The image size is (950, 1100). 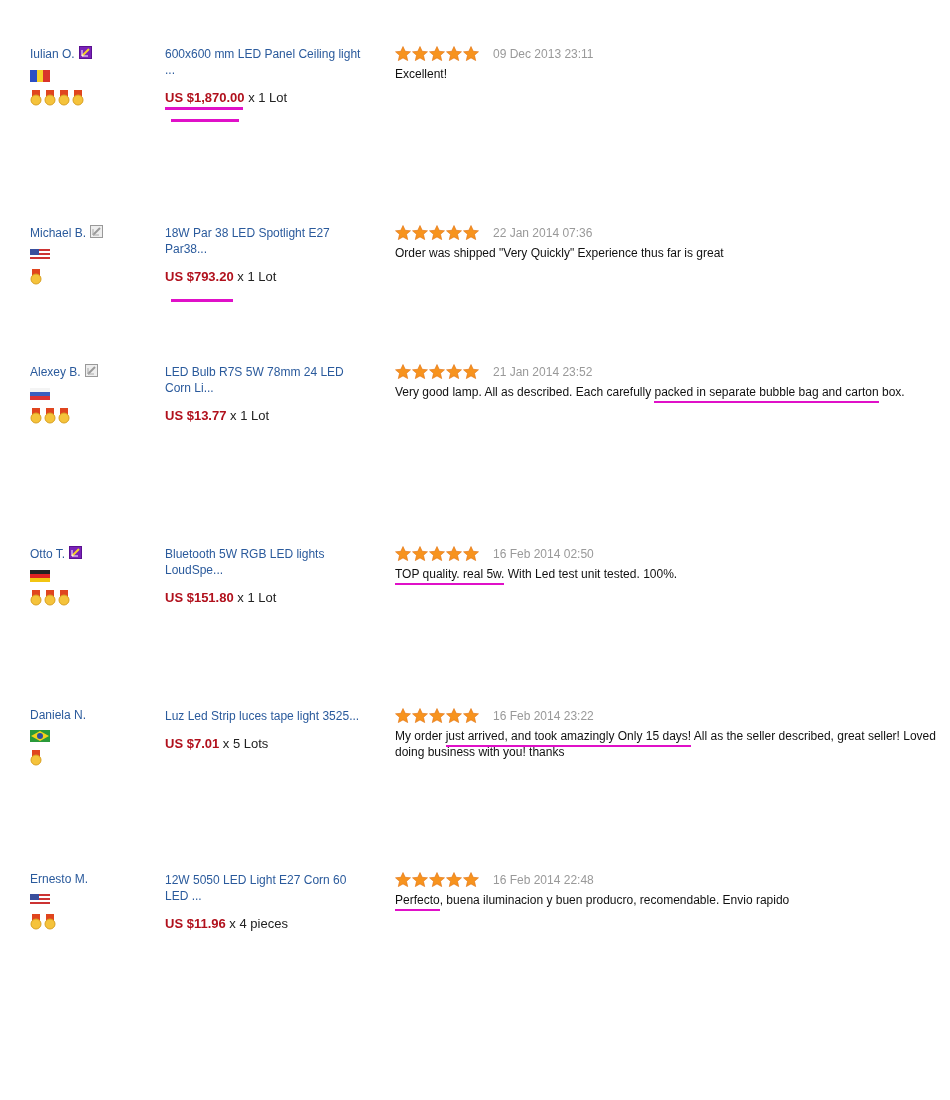 What do you see at coordinates (58, 233) in the screenshot?
I see `buyer-name: Michael B.` at bounding box center [58, 233].